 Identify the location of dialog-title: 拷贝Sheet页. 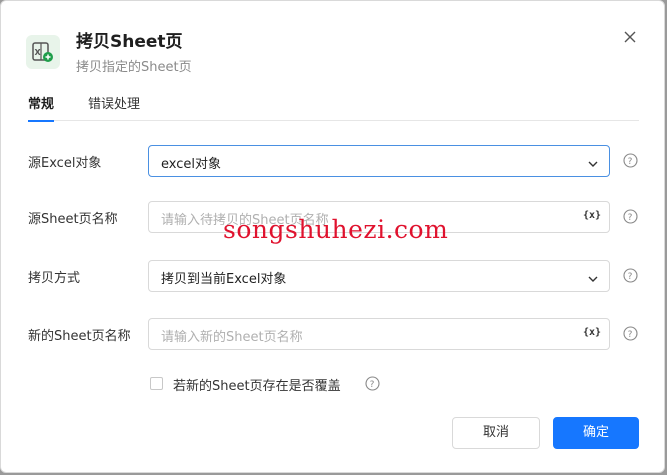
(129, 42).